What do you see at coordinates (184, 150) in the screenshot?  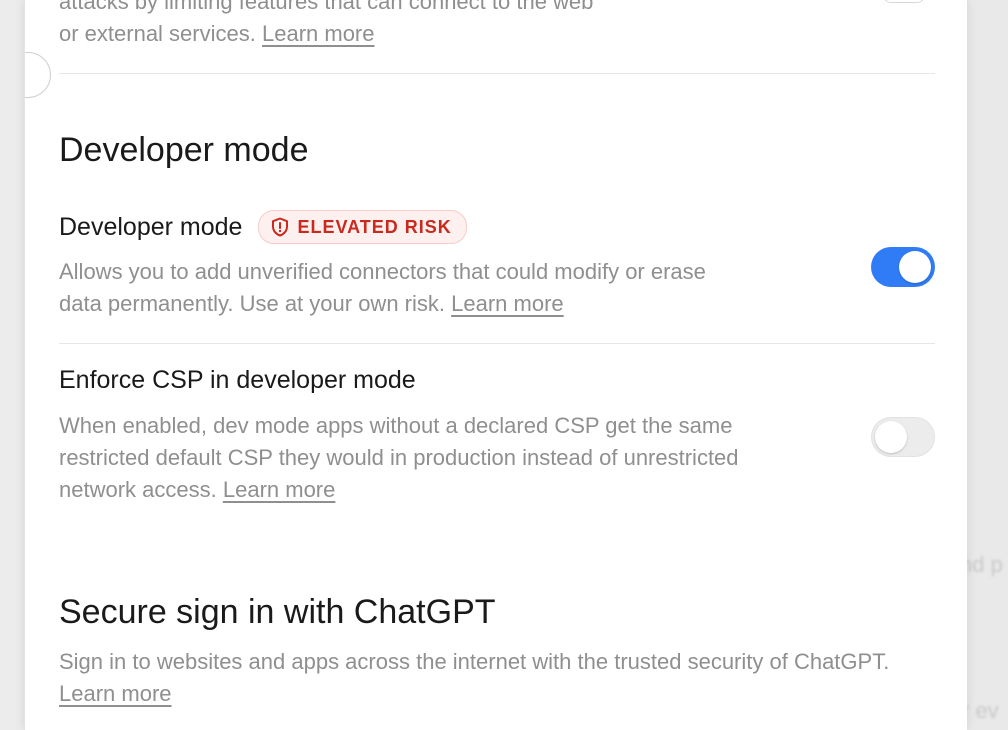 I see `developer-section-title: Developer mode` at bounding box center [184, 150].